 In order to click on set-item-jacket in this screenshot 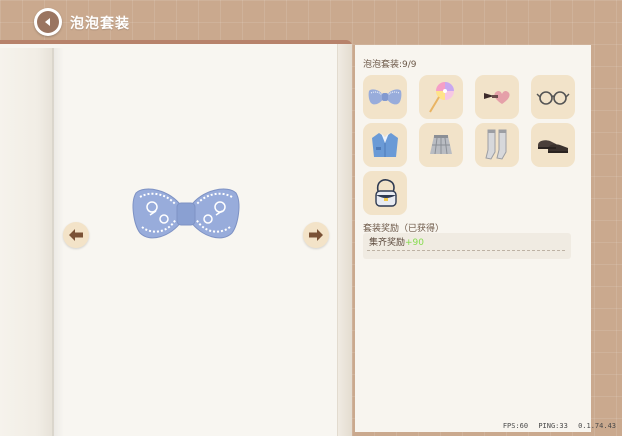, I will do `click(385, 145)`.